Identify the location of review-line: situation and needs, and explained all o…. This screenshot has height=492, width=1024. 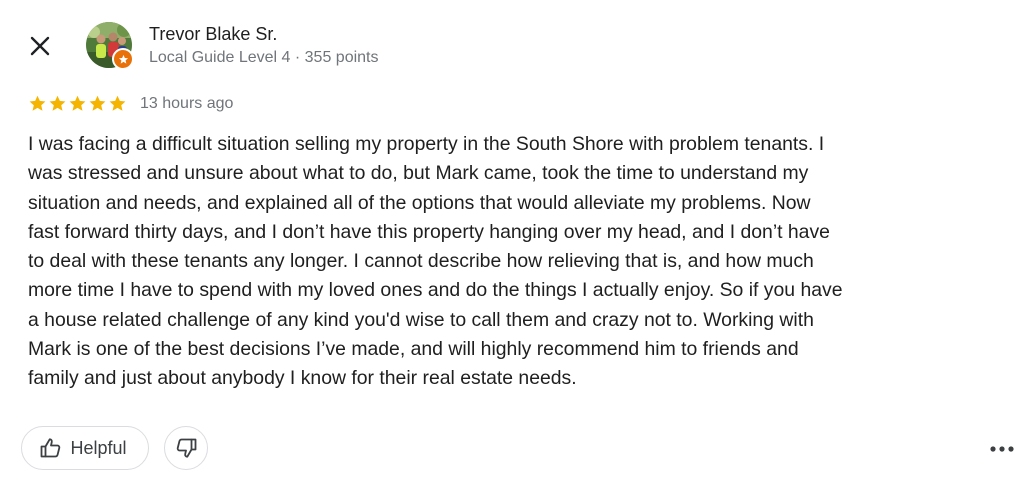
(419, 202).